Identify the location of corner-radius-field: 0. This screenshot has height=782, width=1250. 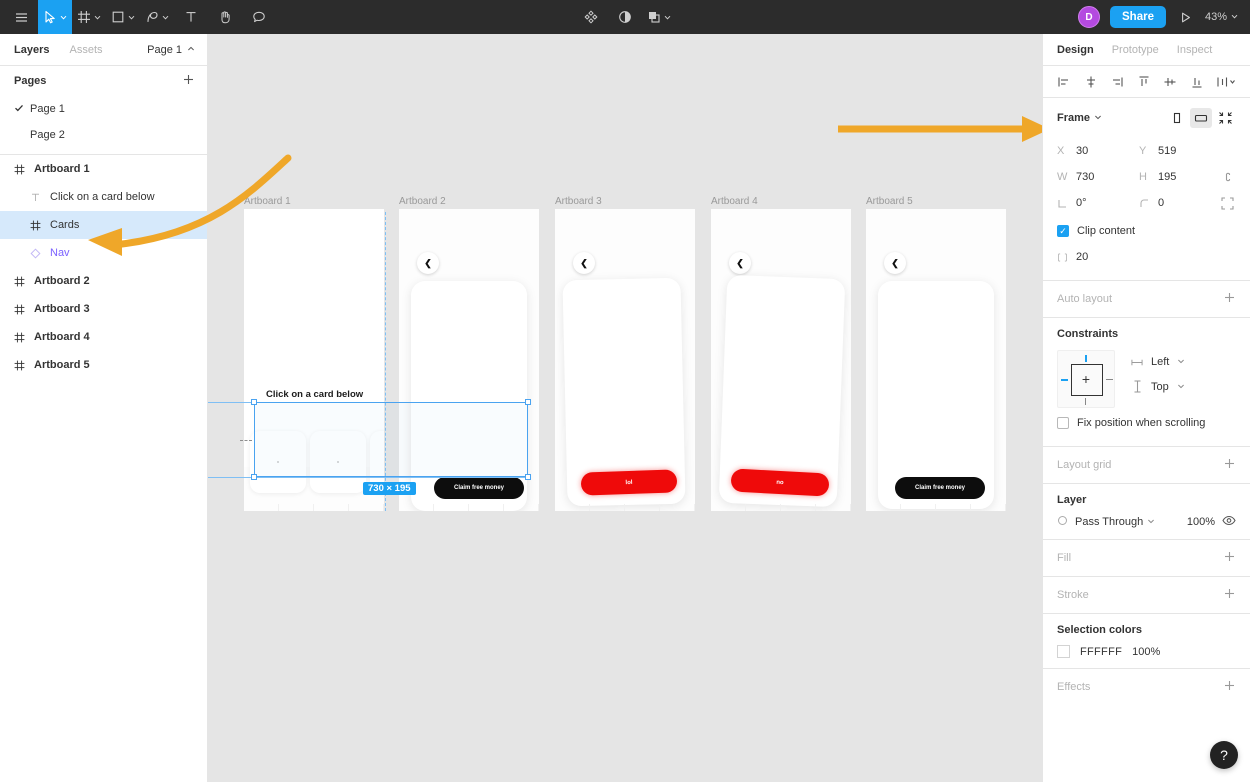
(1180, 203).